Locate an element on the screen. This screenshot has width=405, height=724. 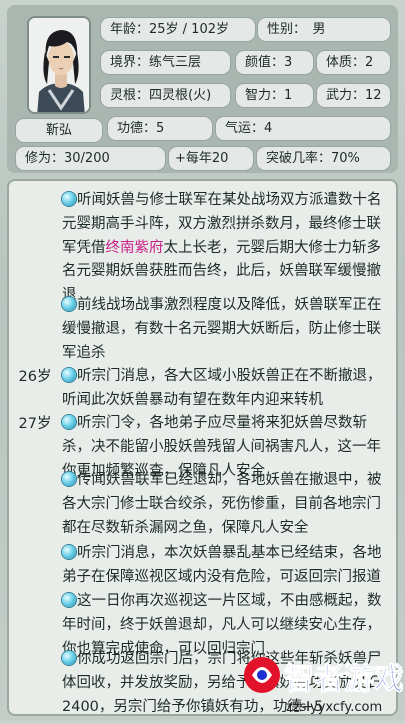
gender-field: 性别： 男 is located at coordinates (324, 29).